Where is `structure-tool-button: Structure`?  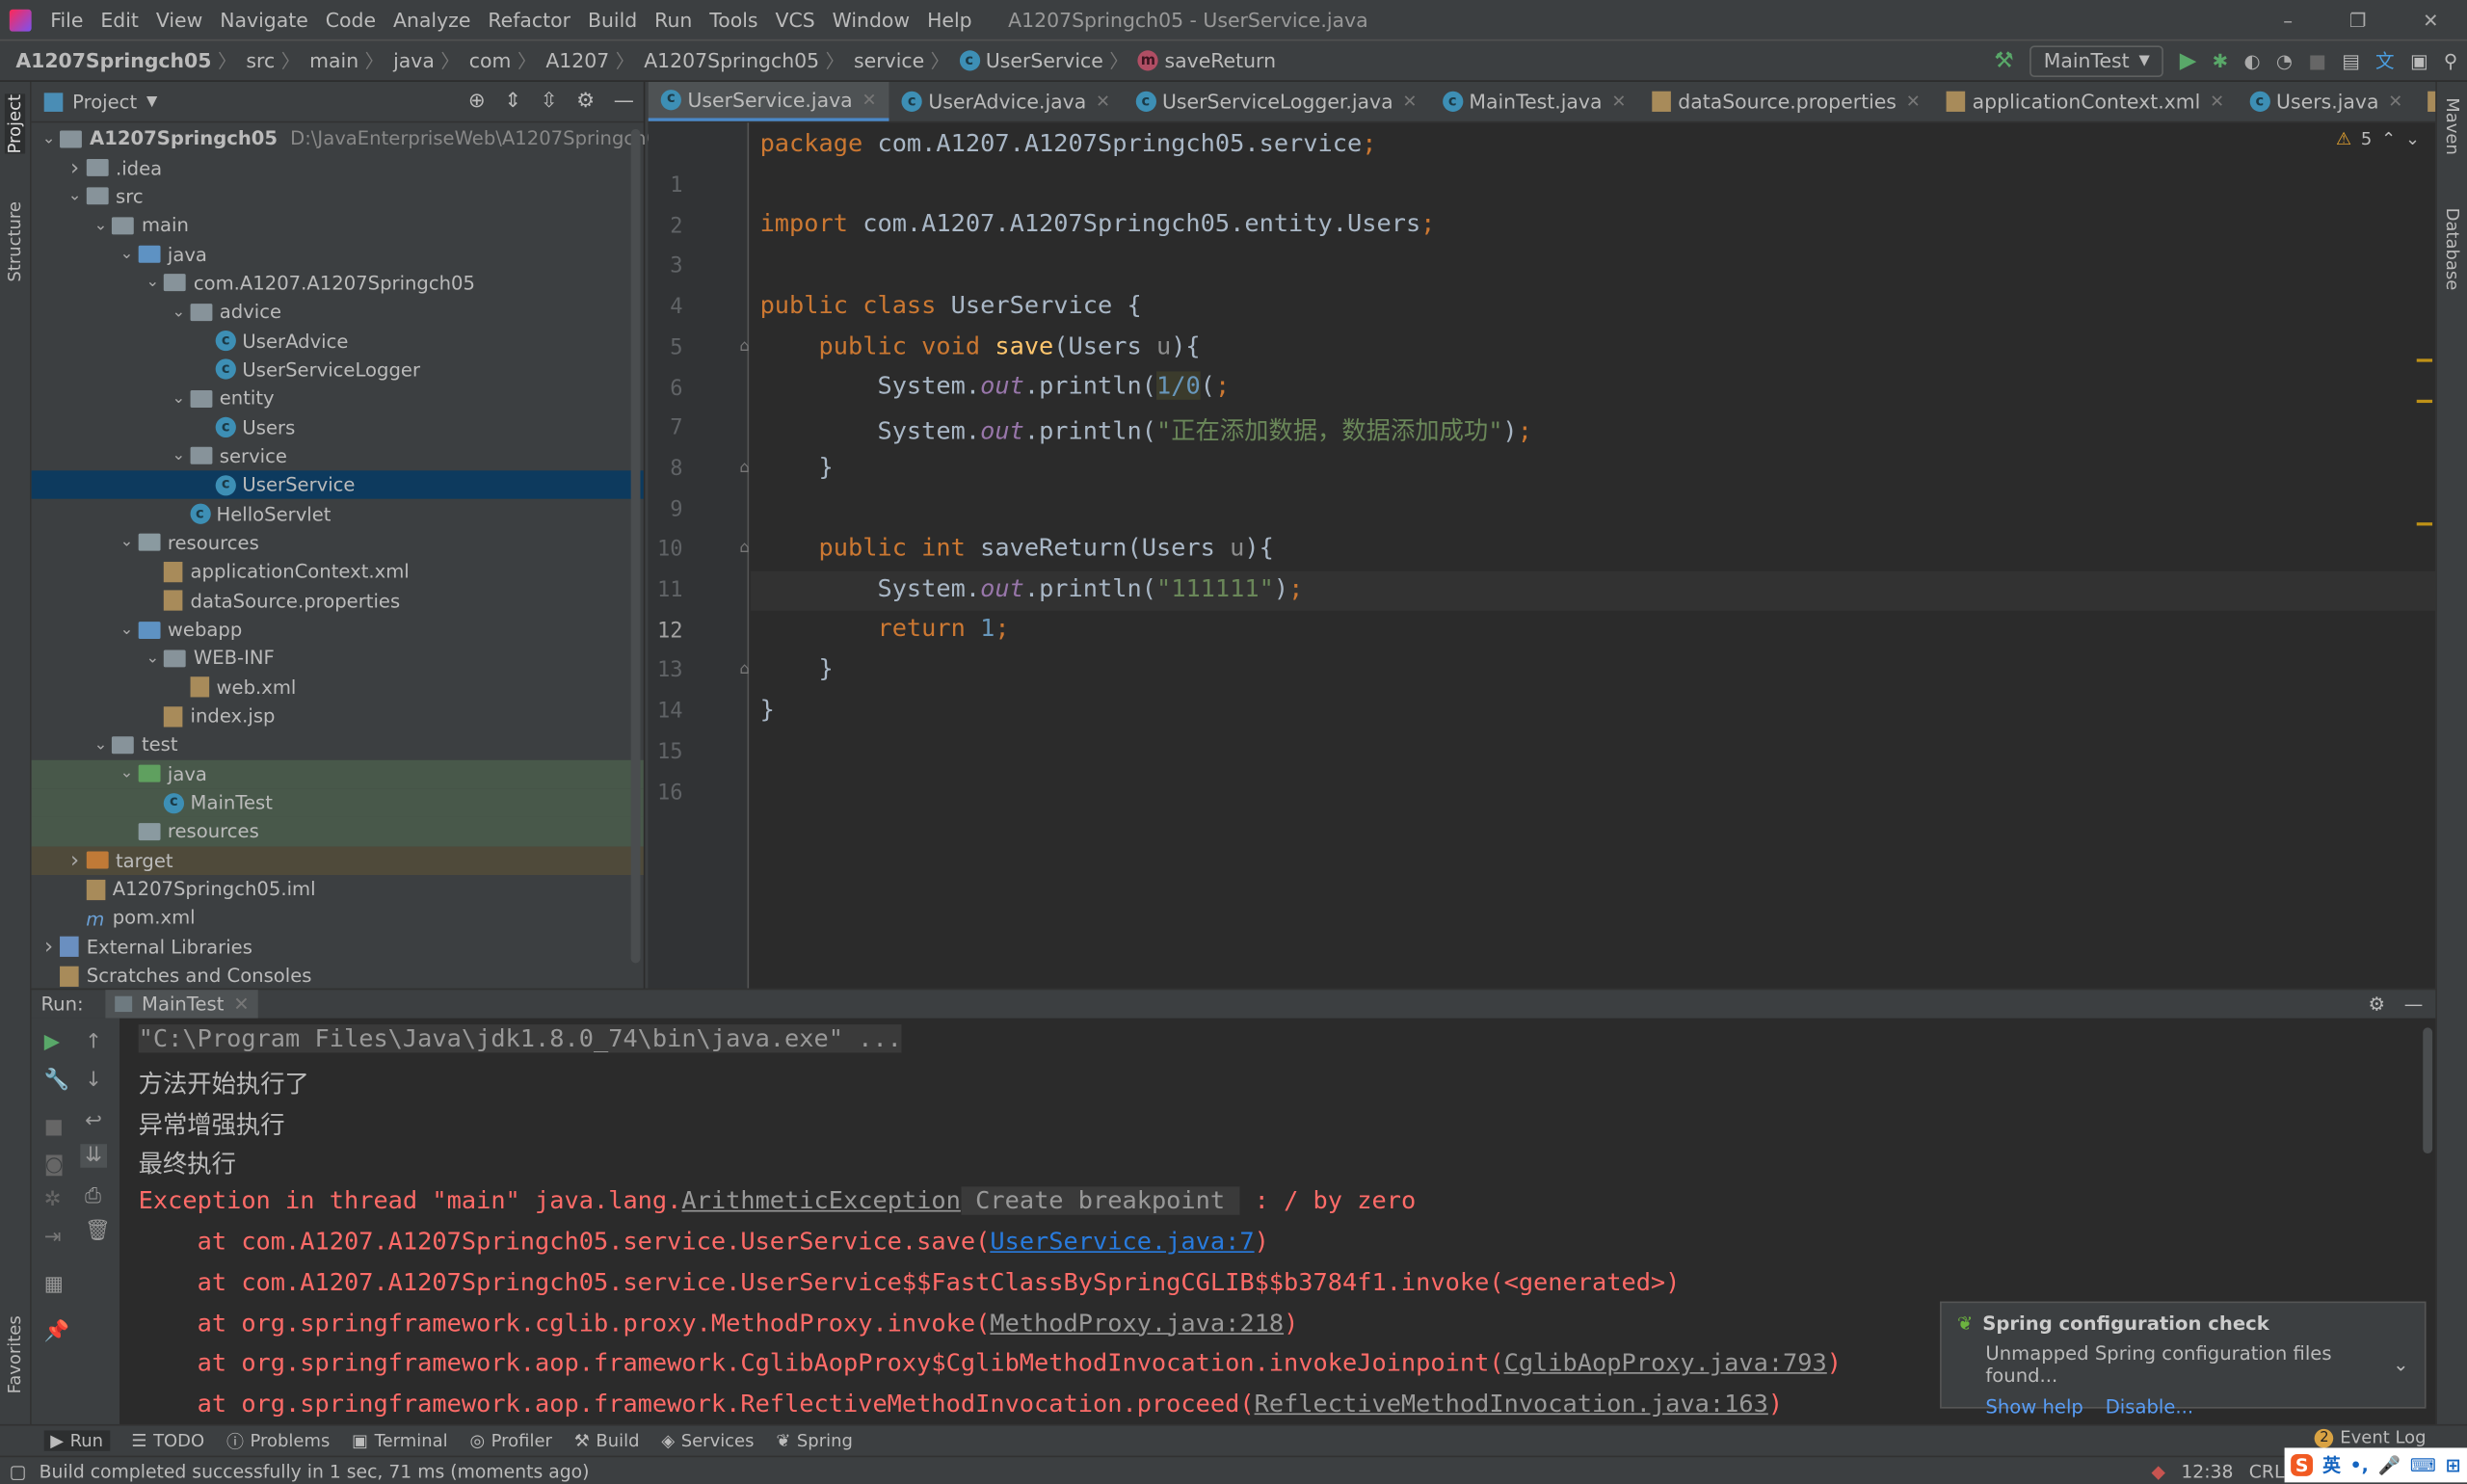
structure-tool-button: Structure is located at coordinates (15, 241).